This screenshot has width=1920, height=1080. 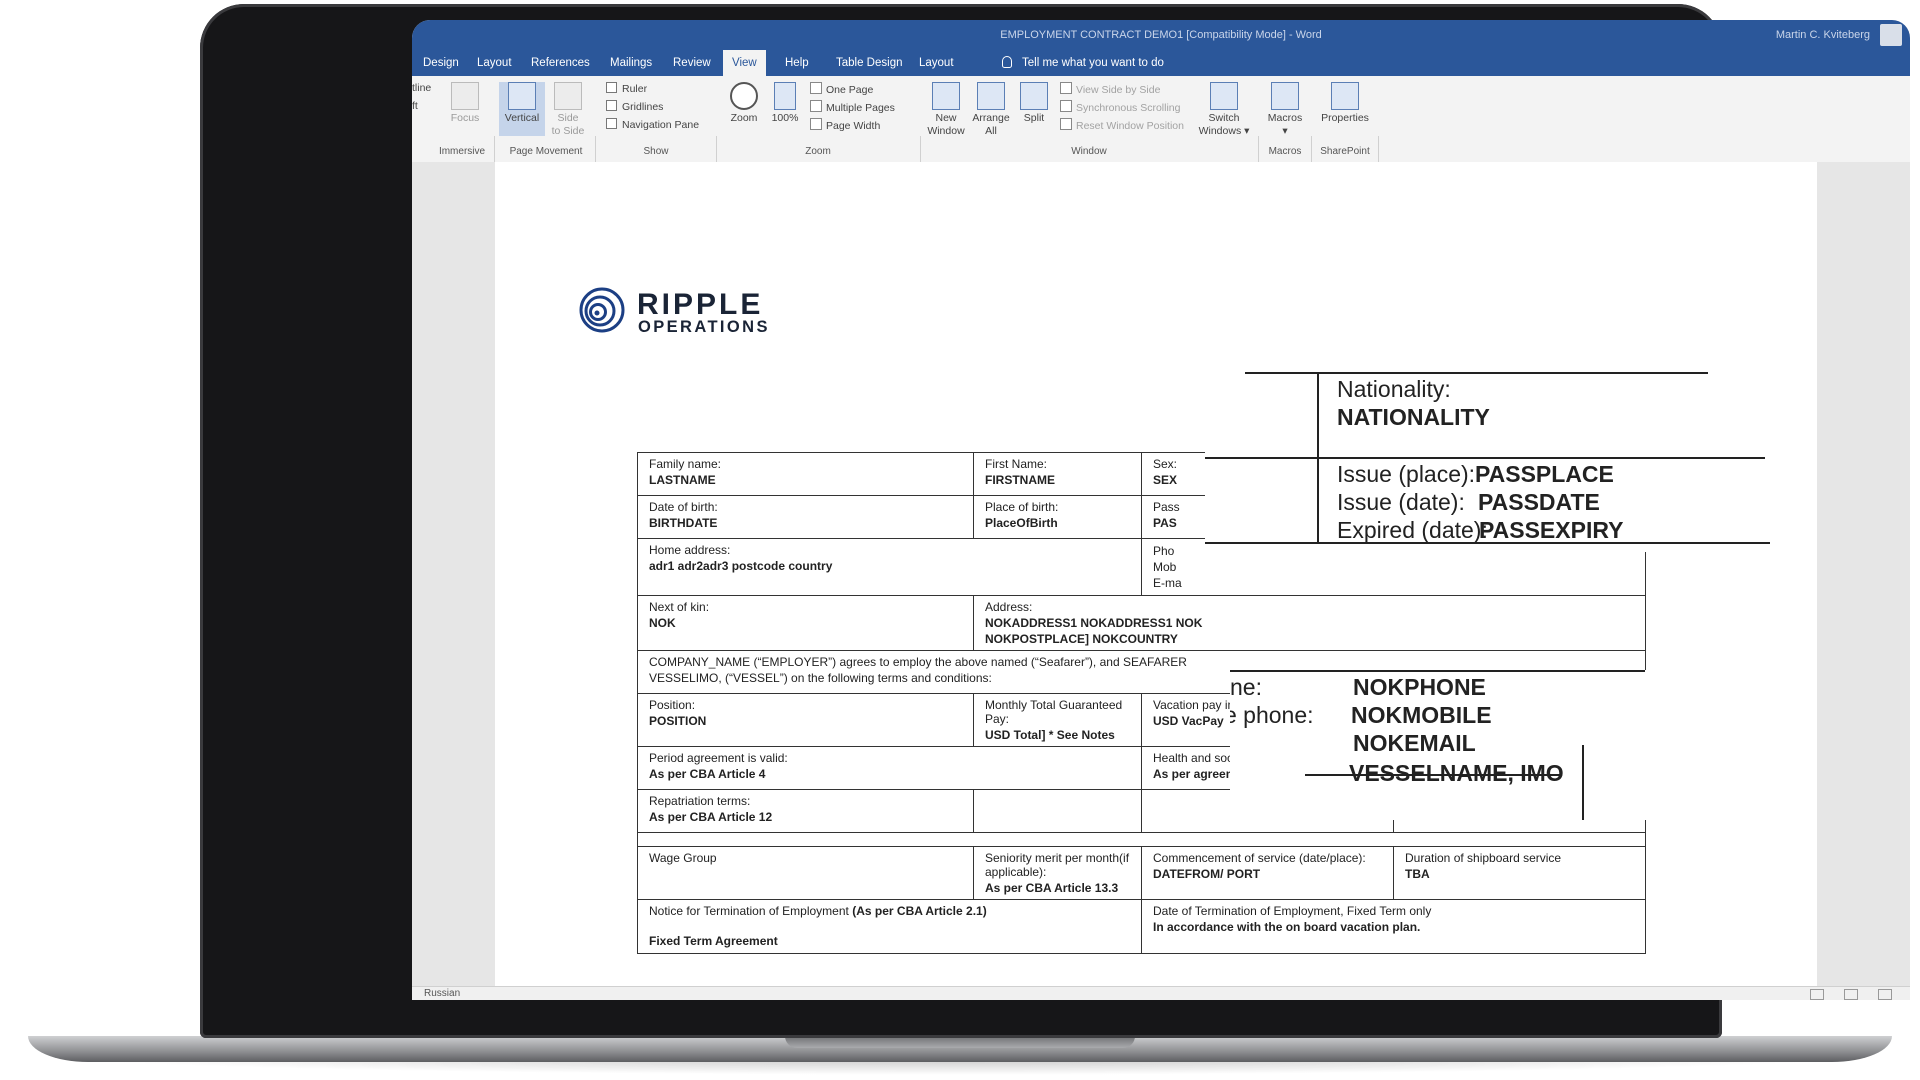 What do you see at coordinates (465, 96) in the screenshot?
I see `focus-icon` at bounding box center [465, 96].